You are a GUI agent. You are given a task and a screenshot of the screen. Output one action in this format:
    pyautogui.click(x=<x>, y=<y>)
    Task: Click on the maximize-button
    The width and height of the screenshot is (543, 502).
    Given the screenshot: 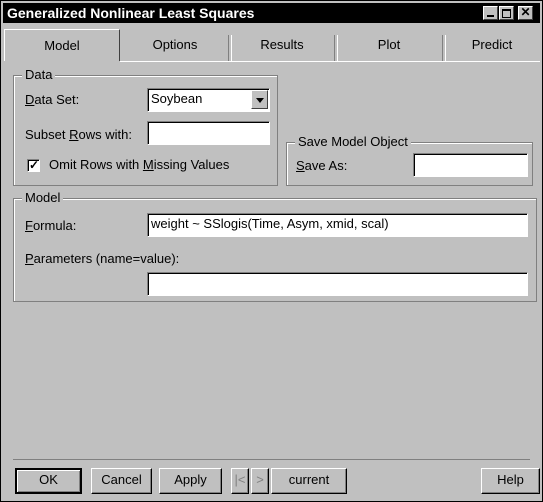 What is the action you would take?
    pyautogui.click(x=506, y=13)
    